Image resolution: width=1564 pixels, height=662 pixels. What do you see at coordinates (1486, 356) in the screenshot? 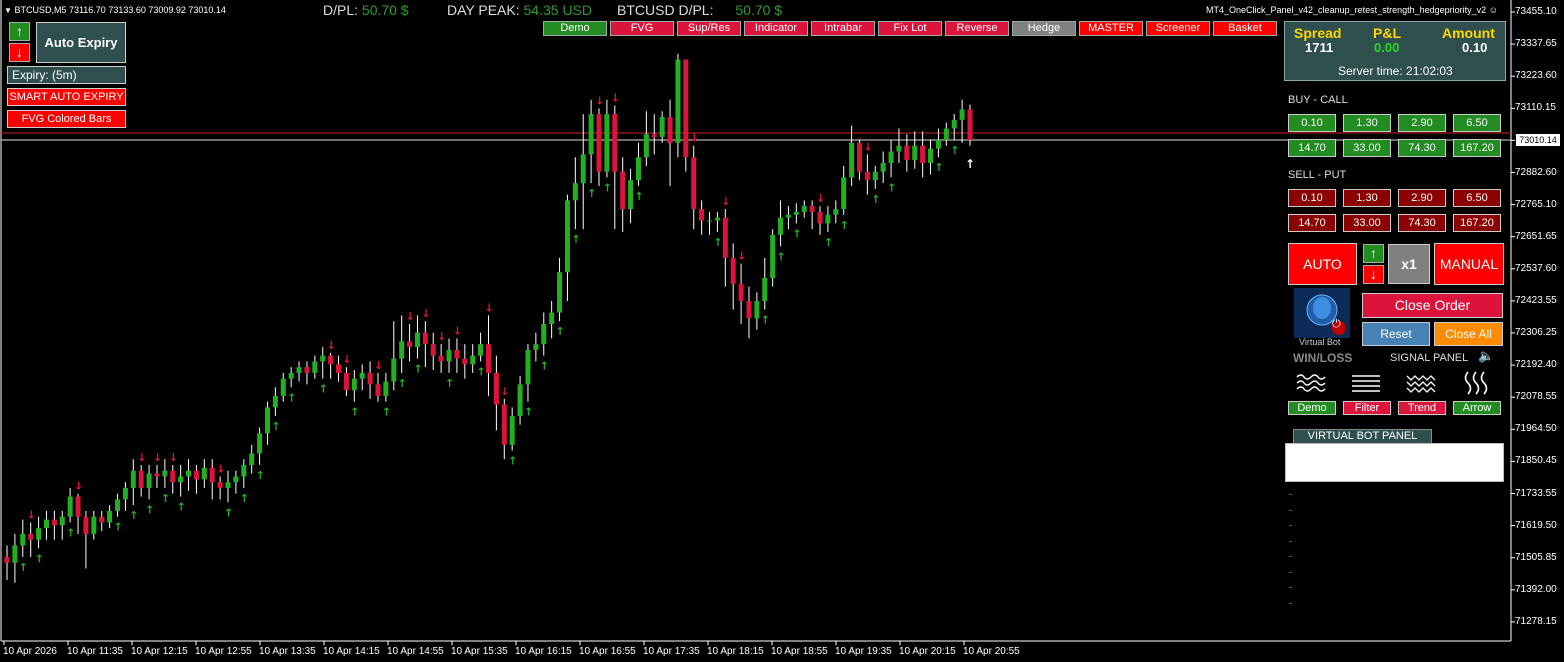
I see `speaker-icon: 🔈` at bounding box center [1486, 356].